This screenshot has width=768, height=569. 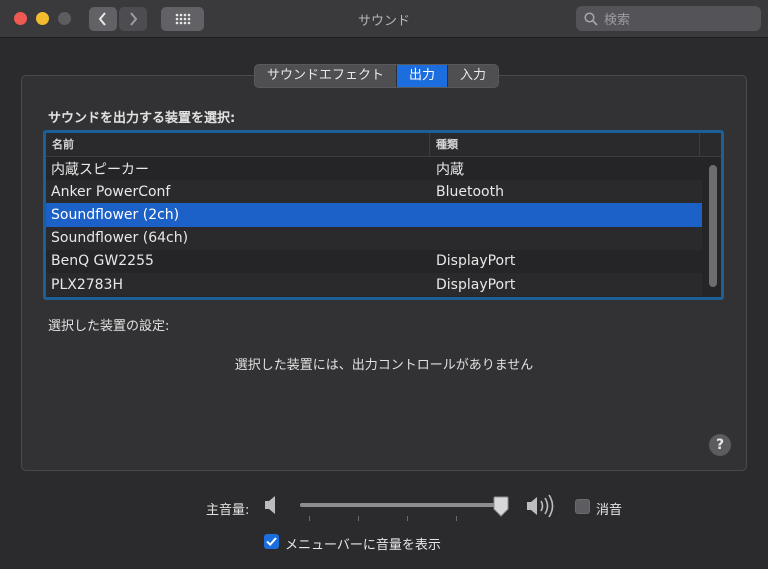 I want to click on device-name: 内蔵スピーカー, so click(x=100, y=169).